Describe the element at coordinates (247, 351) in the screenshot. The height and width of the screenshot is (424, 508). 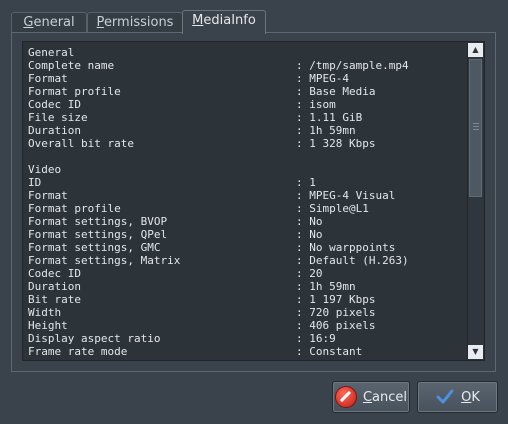
I see `info-row: Frame rate mode : Constant` at that location.